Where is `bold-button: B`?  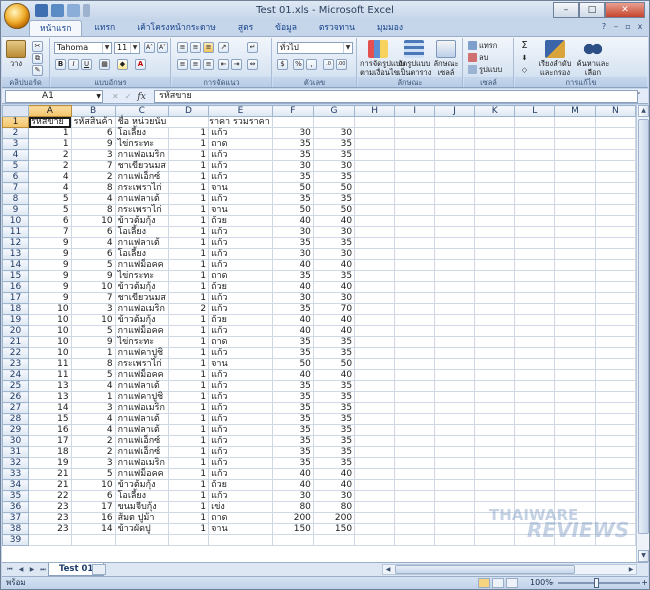 bold-button: B is located at coordinates (60, 64).